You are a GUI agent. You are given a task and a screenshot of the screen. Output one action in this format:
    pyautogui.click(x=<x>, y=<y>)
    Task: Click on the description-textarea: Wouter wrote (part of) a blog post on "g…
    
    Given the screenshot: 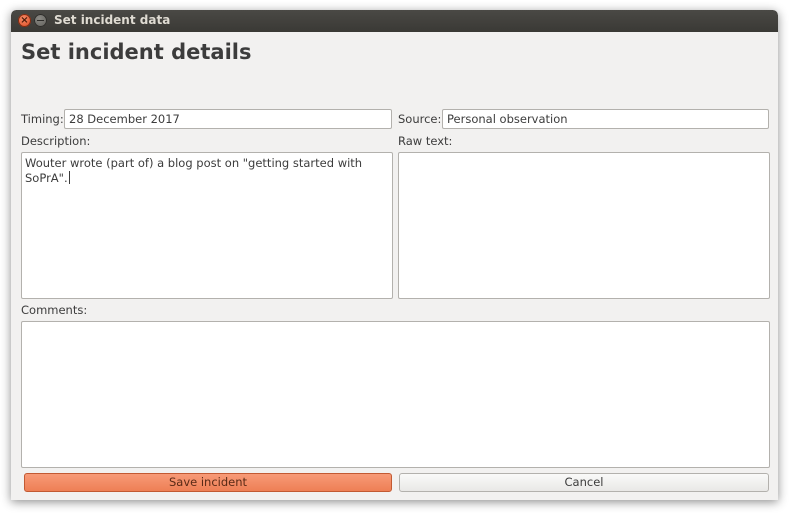 What is the action you would take?
    pyautogui.click(x=207, y=225)
    